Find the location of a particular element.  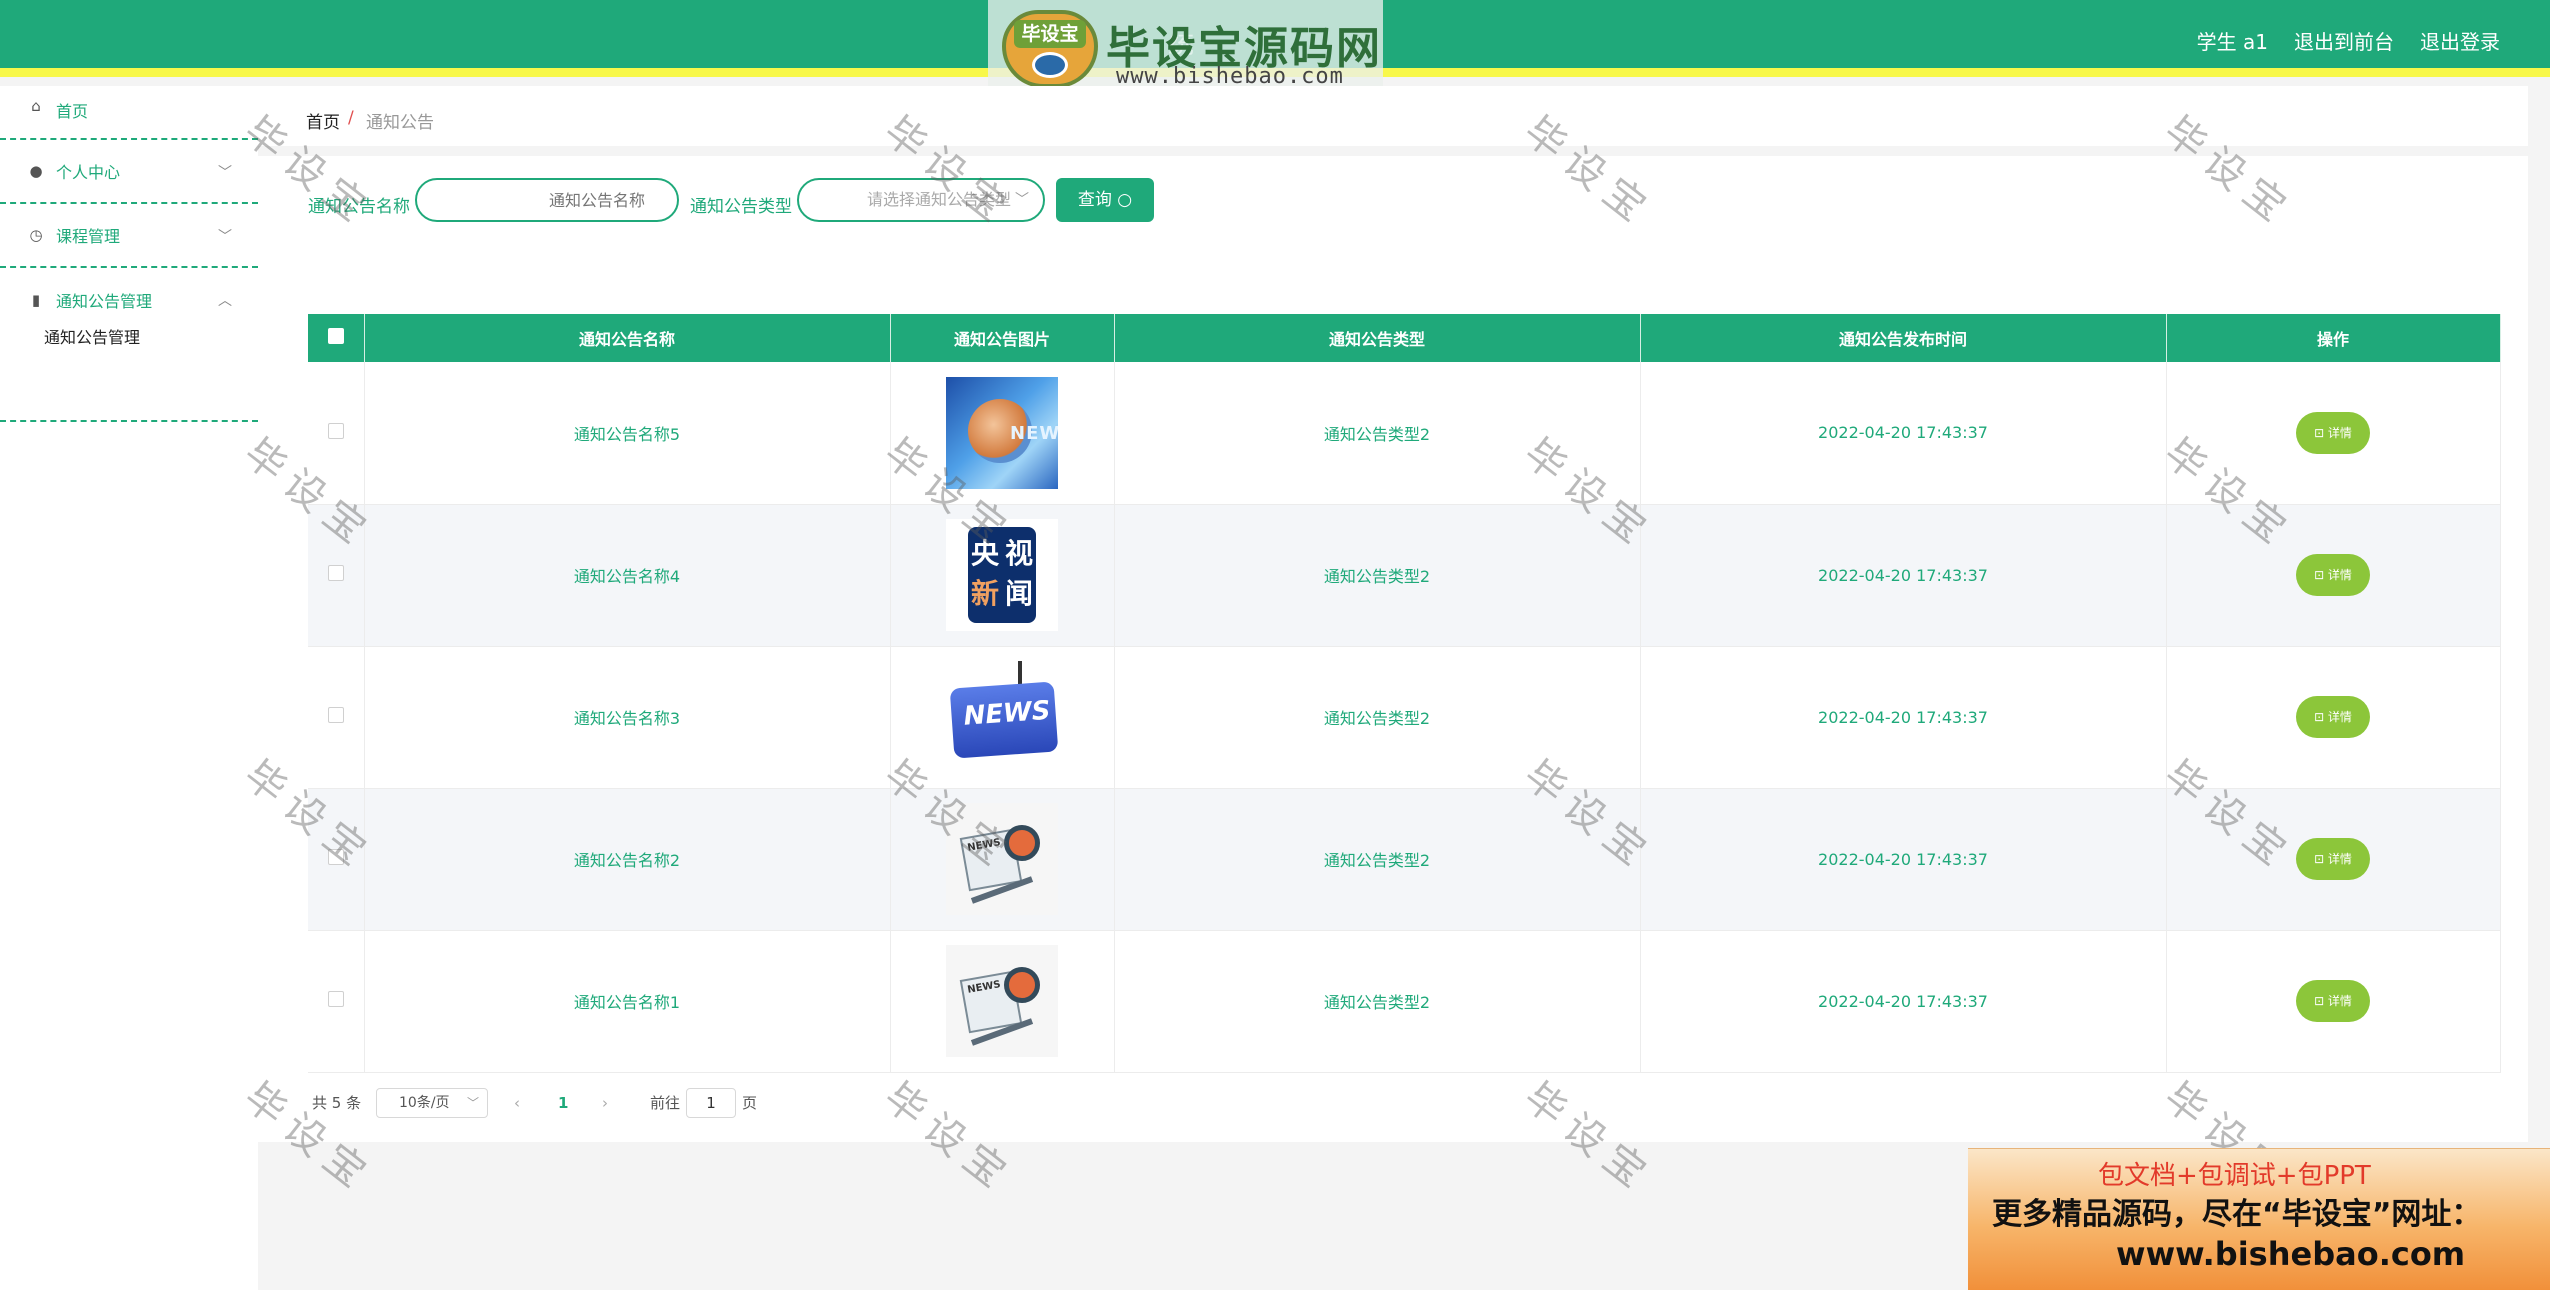

sidebar: ⌂ 首页 ● 个人中心 ﹀ ◷ 课程管理 ﹀ ▮ 通知公告管理 ︿ 通知公告管理 is located at coordinates (129, 688).